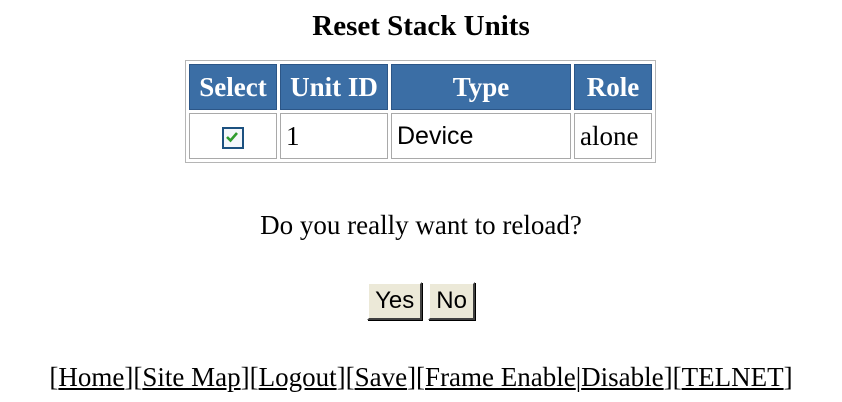 This screenshot has height=402, width=842. I want to click on home-link: Home, so click(91, 377).